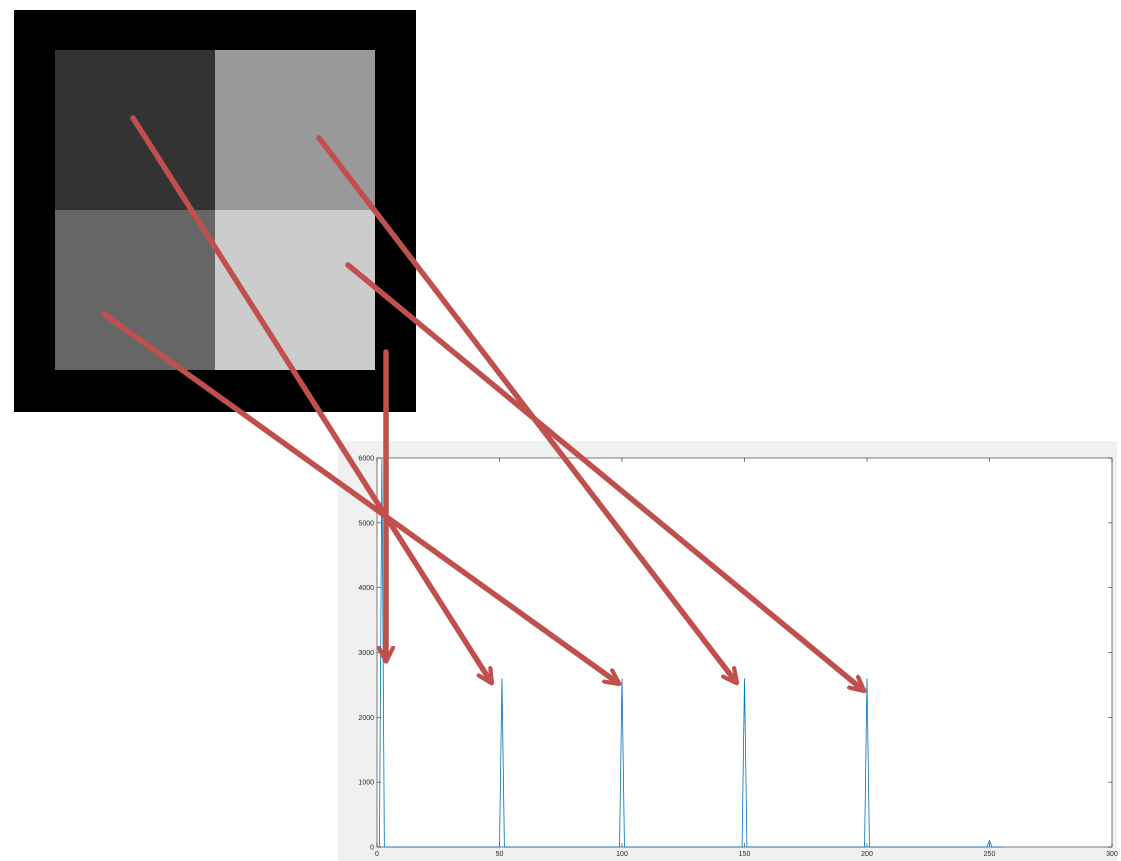 Image resolution: width=1121 pixels, height=861 pixels. I want to click on y-tick-label: 0, so click(372, 848).